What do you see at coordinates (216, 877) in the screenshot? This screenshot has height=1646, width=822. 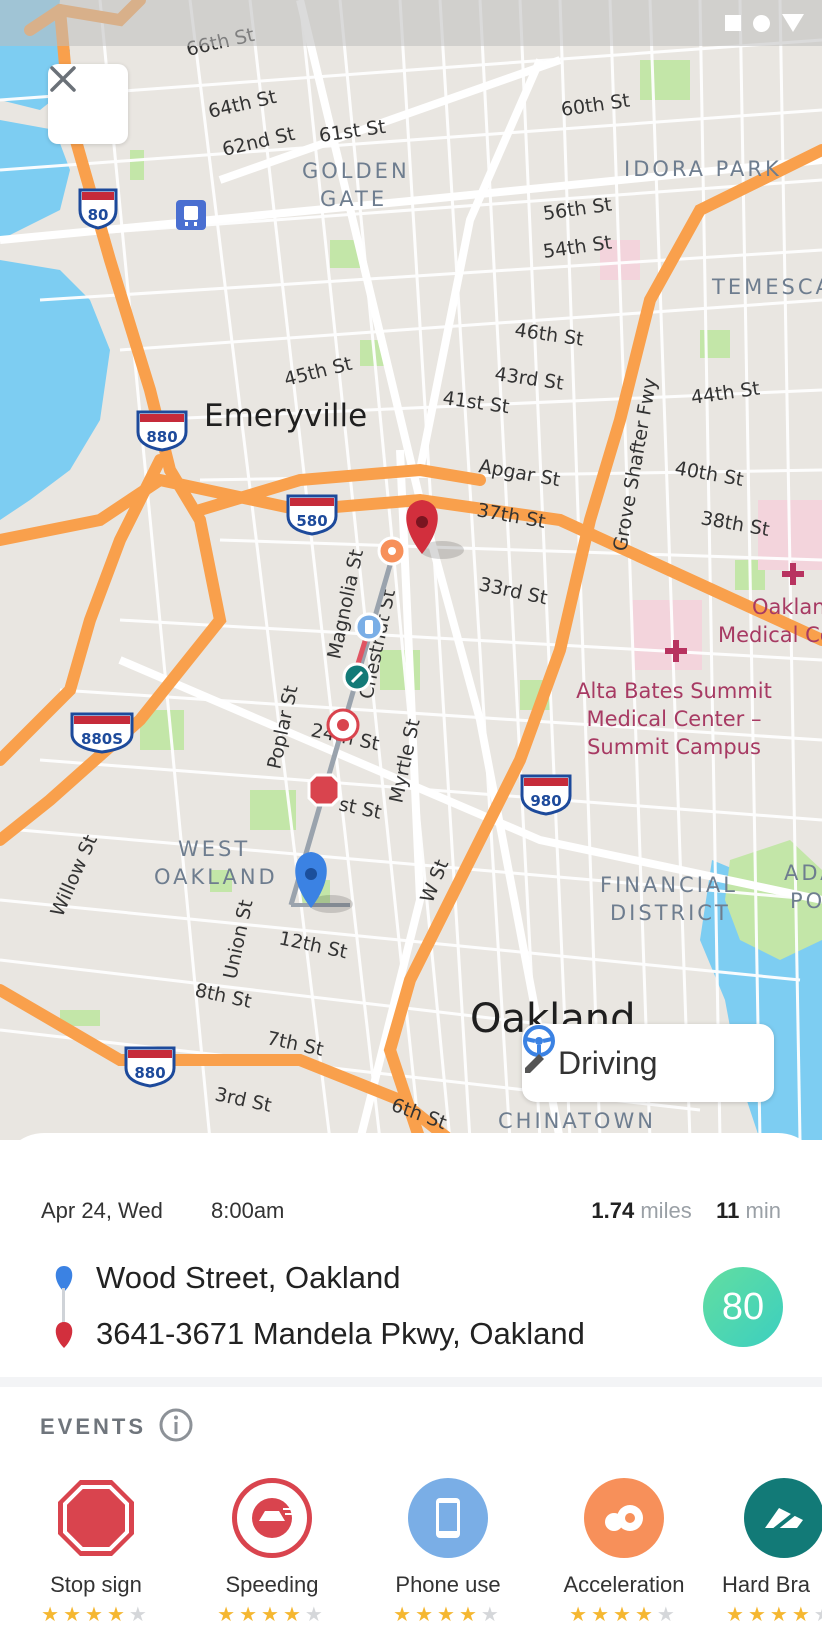 I see `label-west-oakland-2: OAKLAND` at bounding box center [216, 877].